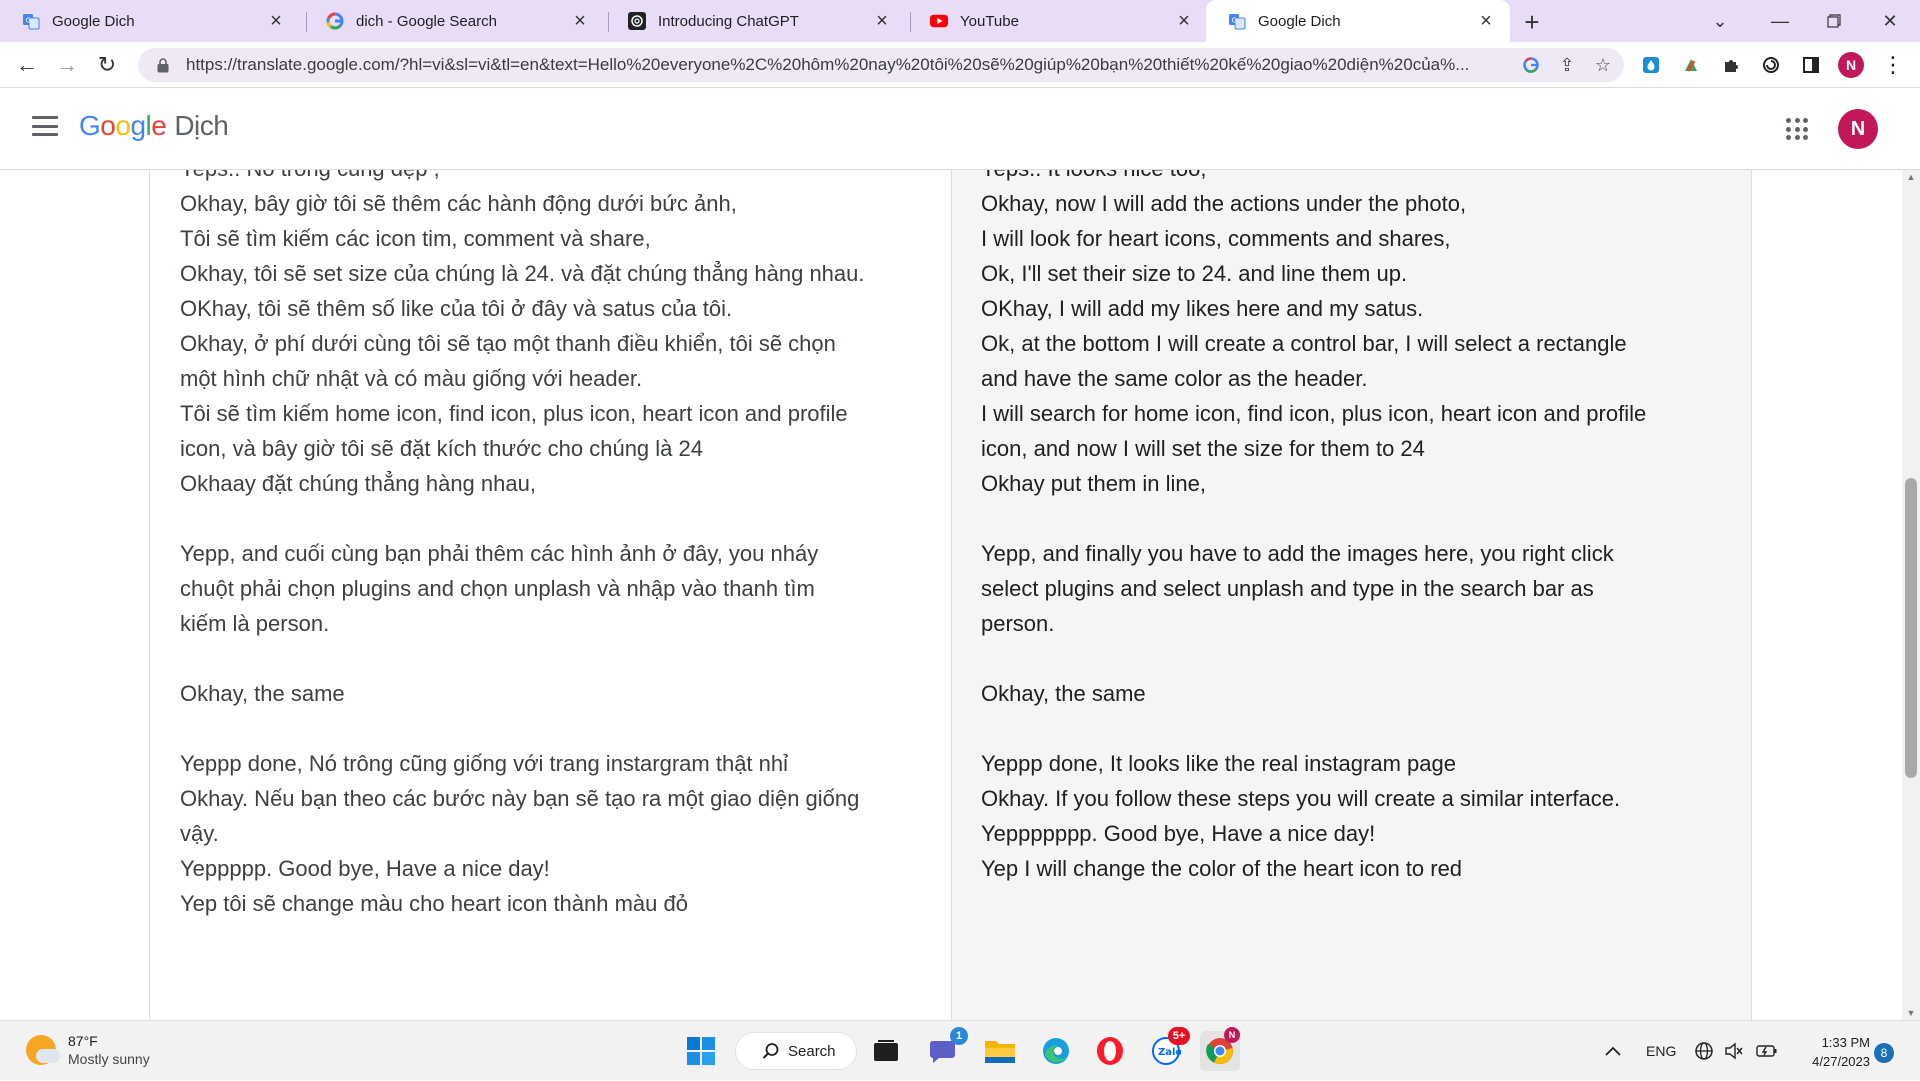 The image size is (1920, 1081). What do you see at coordinates (1691, 65) in the screenshot?
I see `extension-color-icon` at bounding box center [1691, 65].